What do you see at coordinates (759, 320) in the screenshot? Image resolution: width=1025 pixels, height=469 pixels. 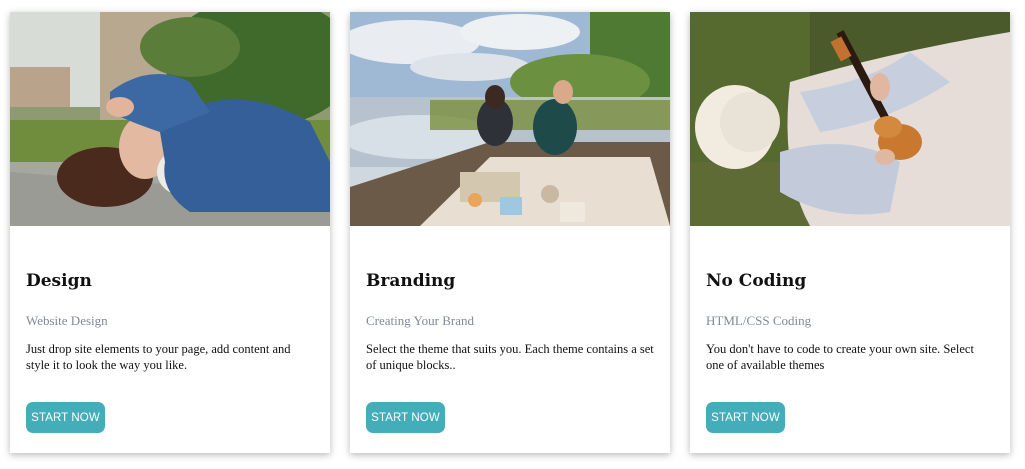 I see `card-subtitle: HTML/CSS Coding` at bounding box center [759, 320].